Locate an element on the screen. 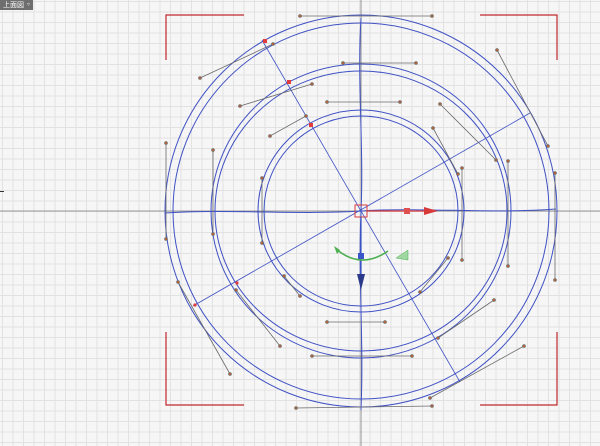  viewport-name: 上面図 is located at coordinates (13, 5).